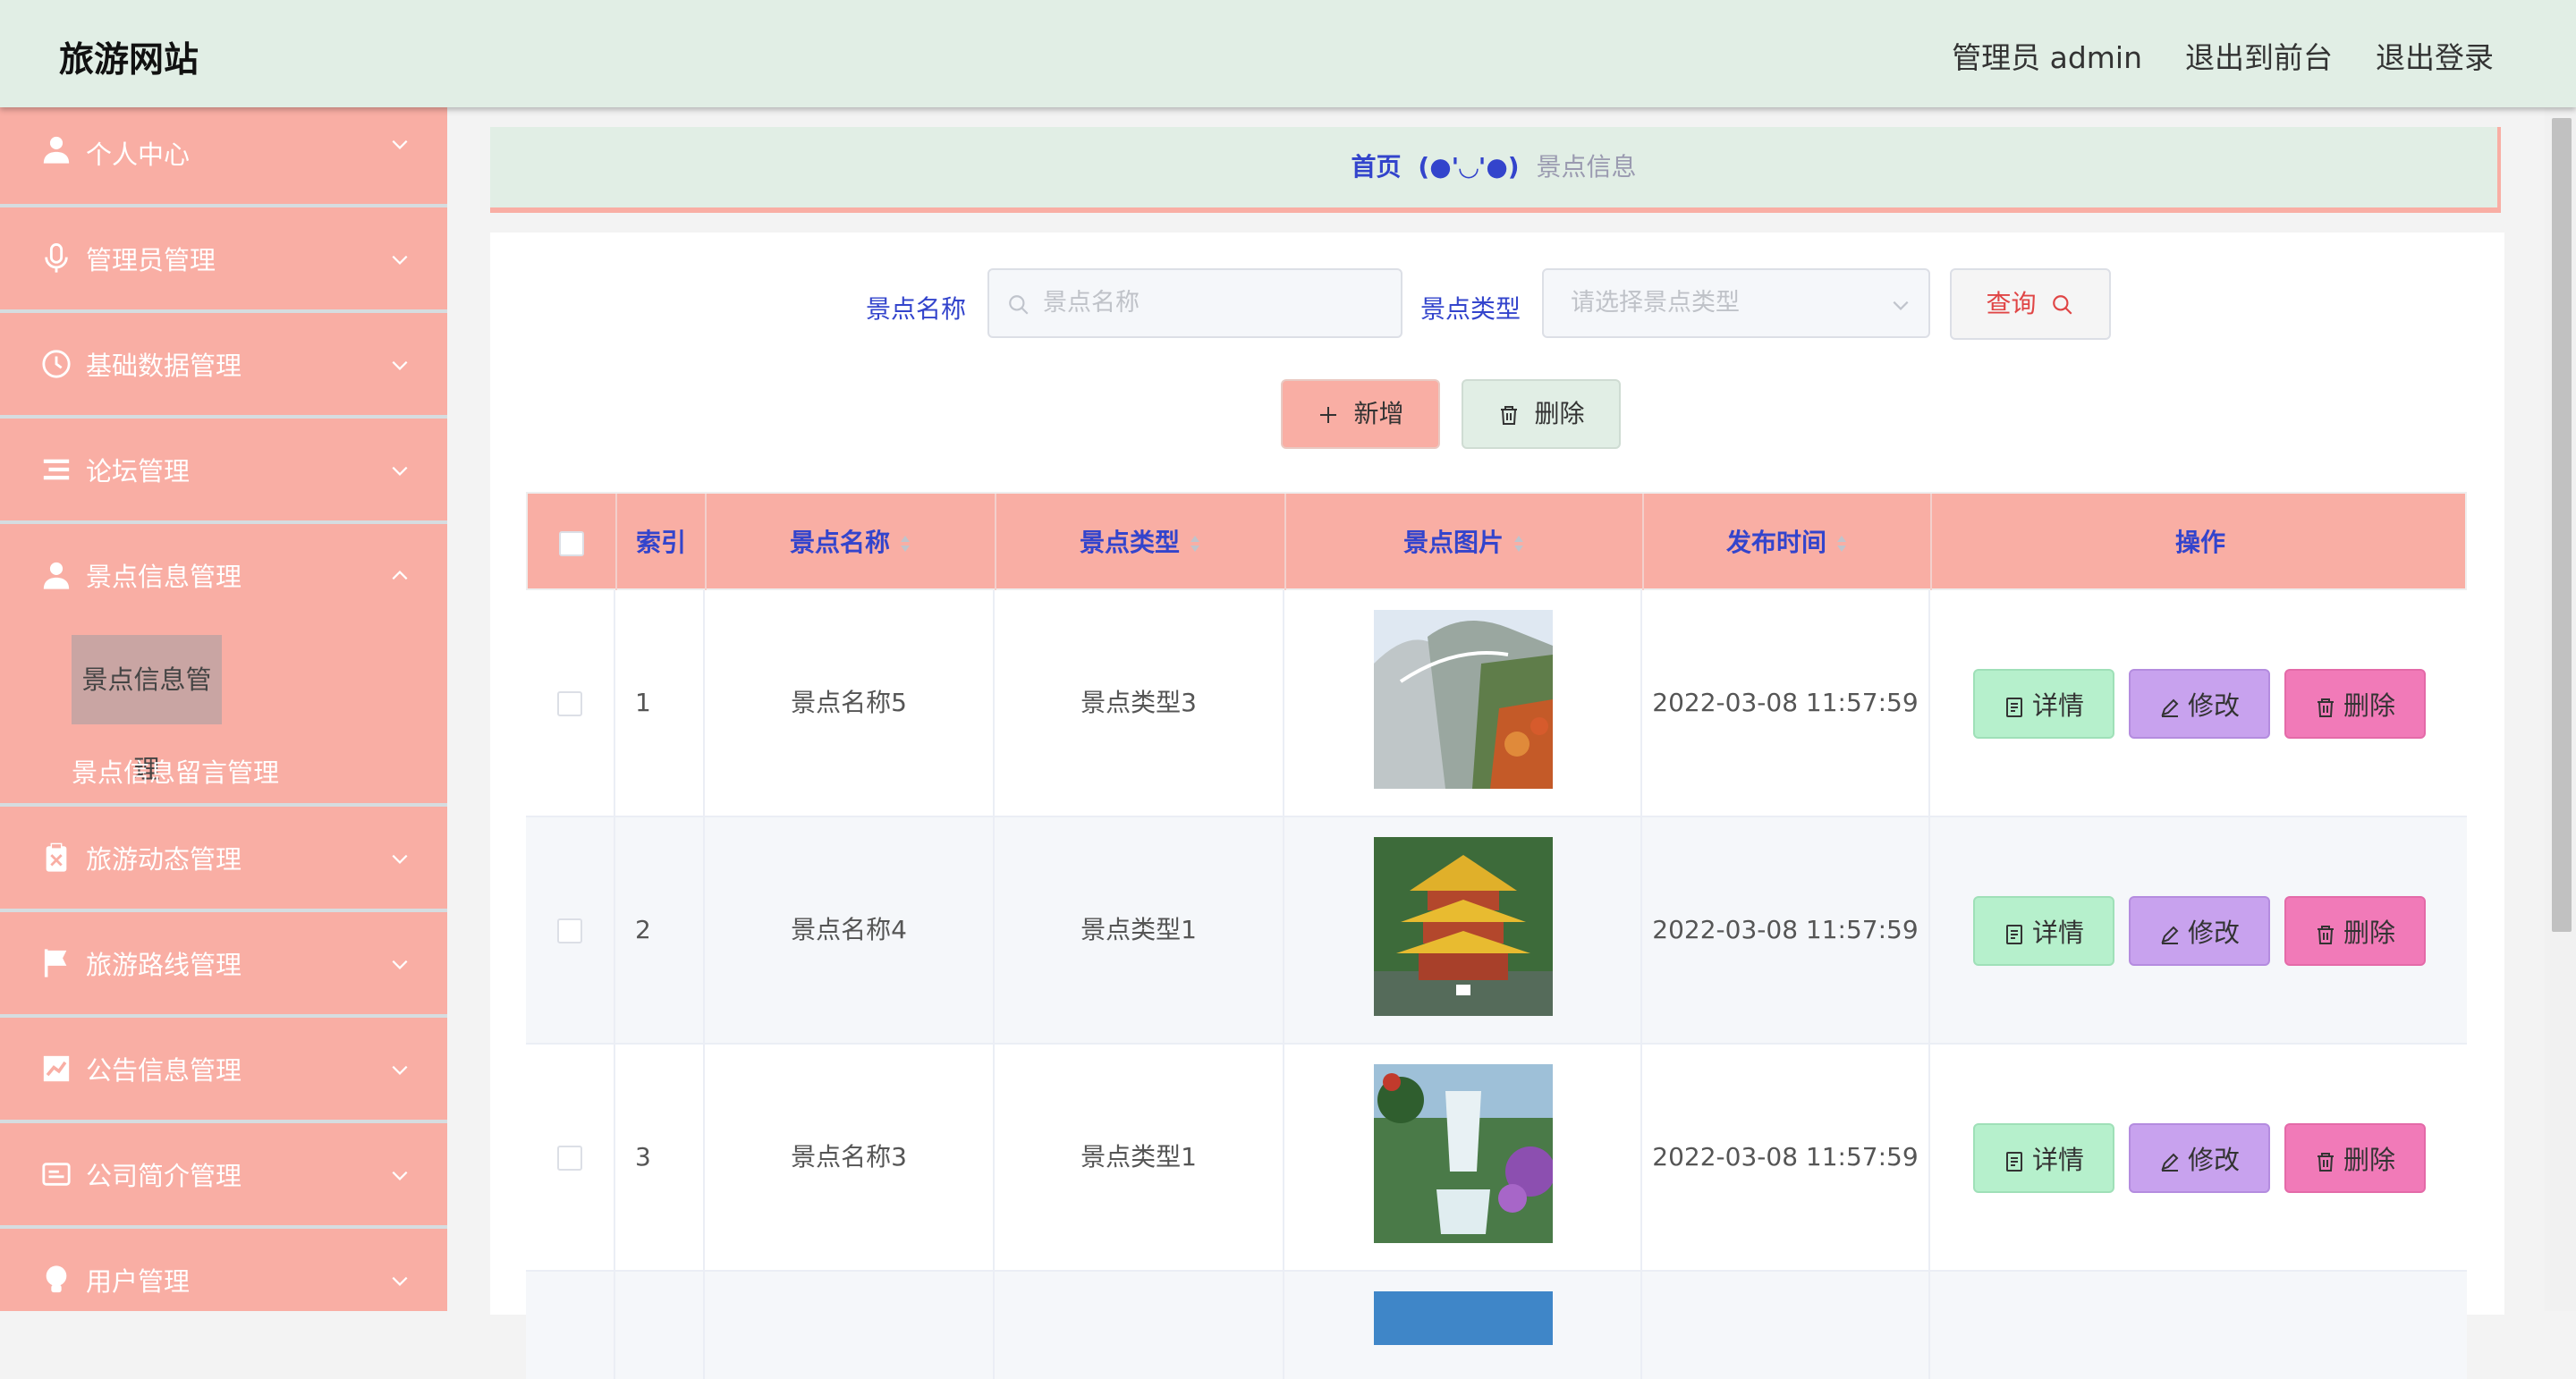 The height and width of the screenshot is (1379, 2576). I want to click on scenic-type-select: 请选择景点类型, so click(1736, 303).